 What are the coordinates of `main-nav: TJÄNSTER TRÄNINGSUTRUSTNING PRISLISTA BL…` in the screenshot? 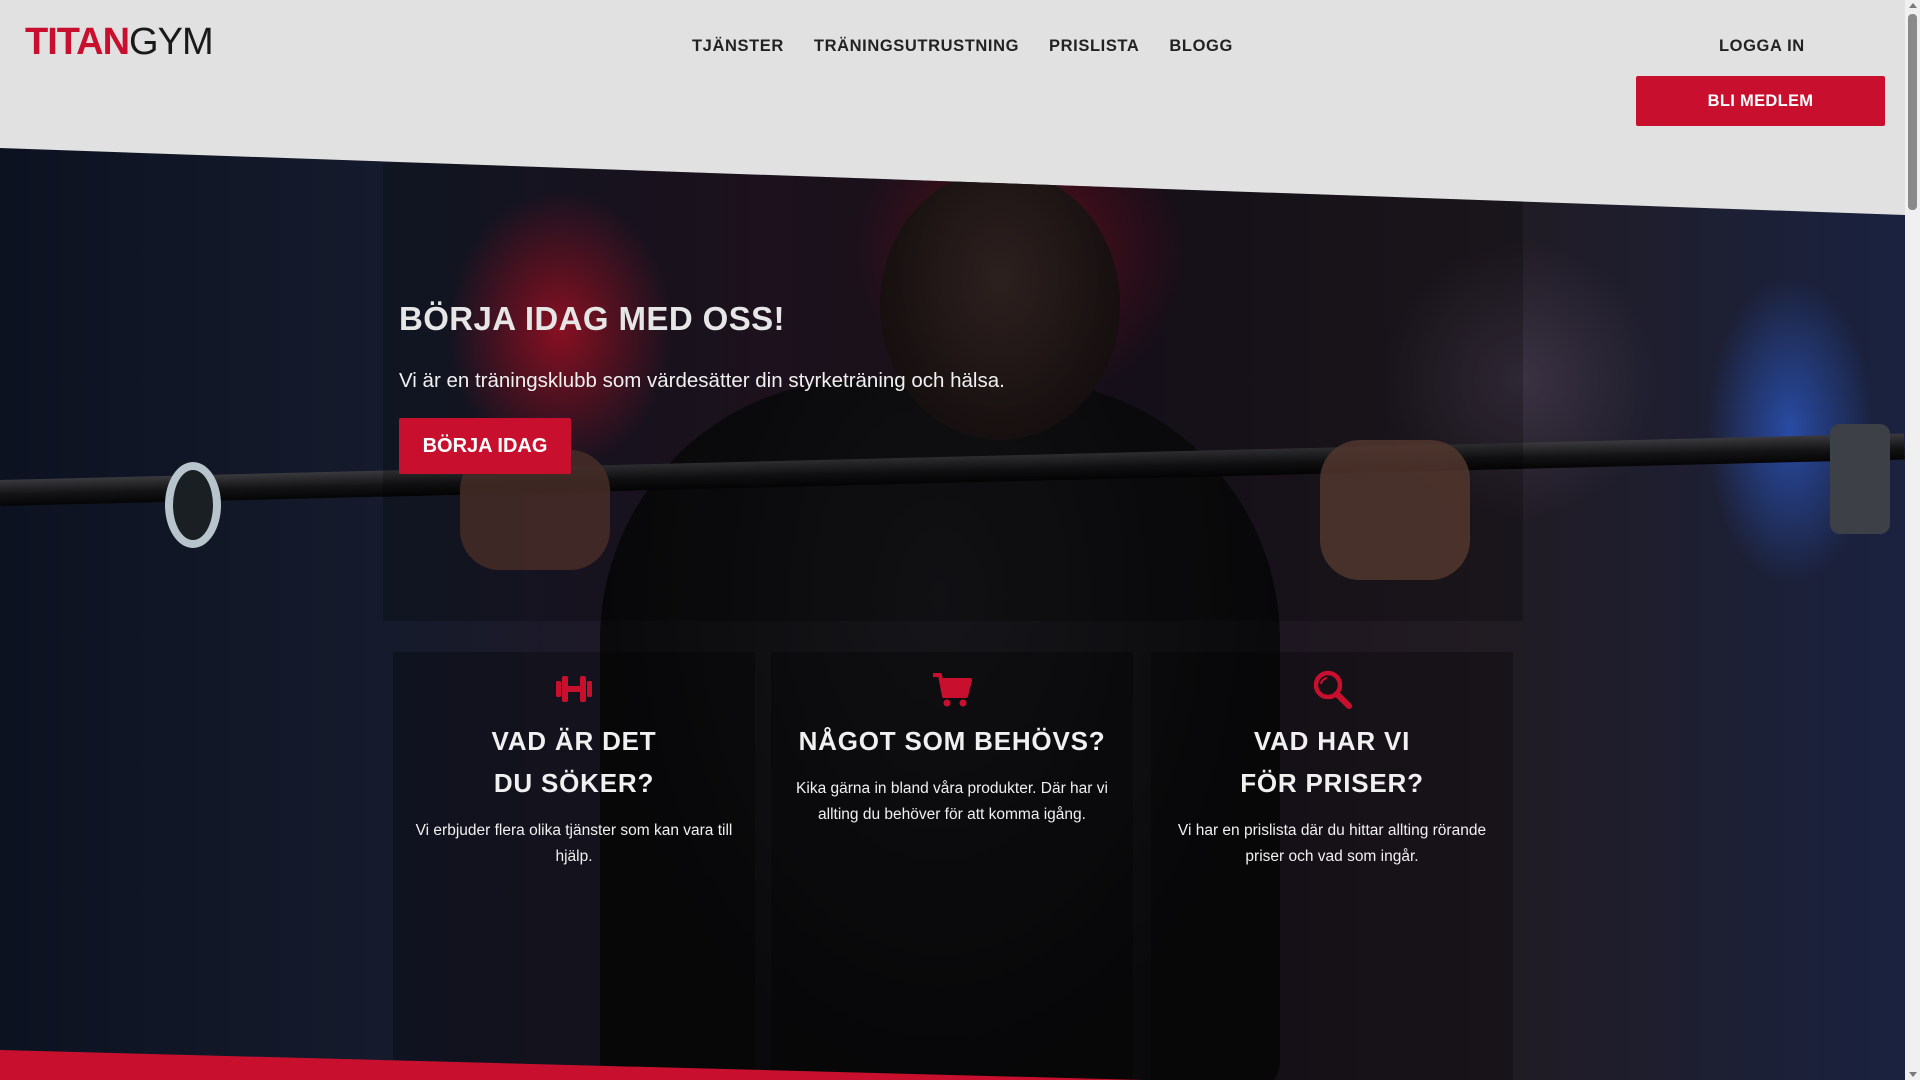 It's located at (962, 46).